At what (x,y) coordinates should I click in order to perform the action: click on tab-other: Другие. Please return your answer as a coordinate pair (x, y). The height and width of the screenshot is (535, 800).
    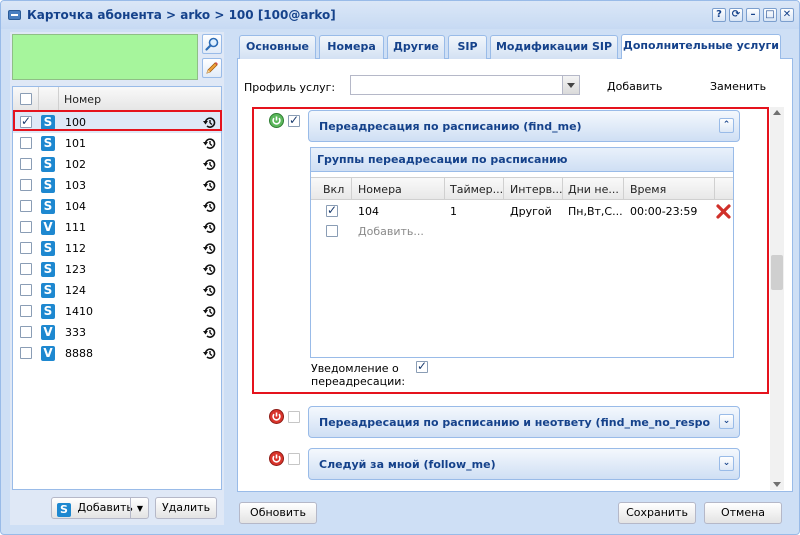
    Looking at the image, I should click on (416, 47).